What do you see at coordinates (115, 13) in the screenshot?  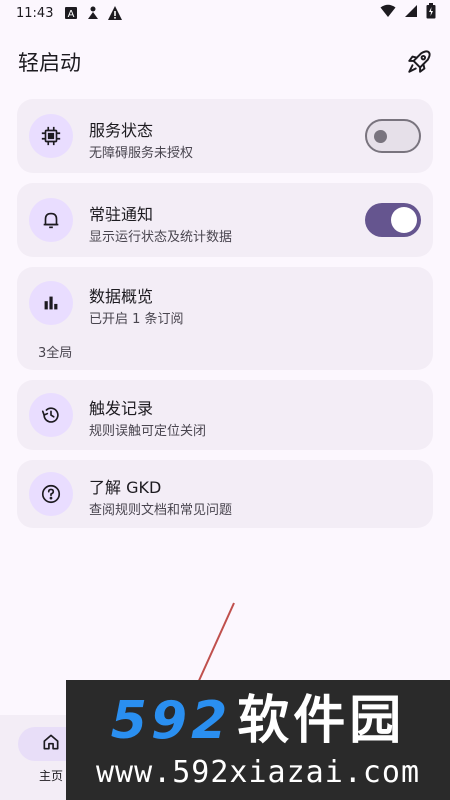 I see `alert-triangle-icon` at bounding box center [115, 13].